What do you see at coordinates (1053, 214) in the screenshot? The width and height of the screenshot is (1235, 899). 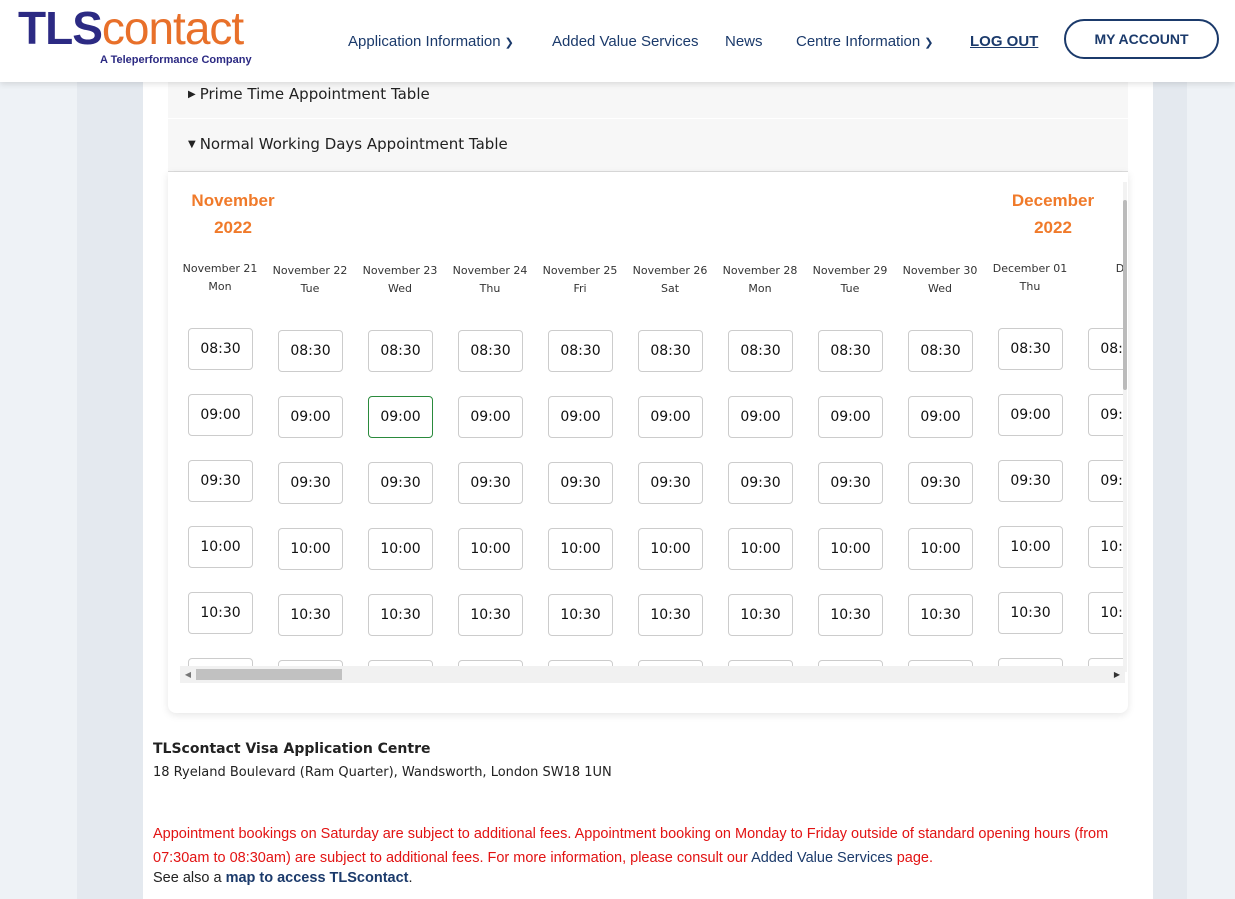 I see `month-header-december: December 2022` at bounding box center [1053, 214].